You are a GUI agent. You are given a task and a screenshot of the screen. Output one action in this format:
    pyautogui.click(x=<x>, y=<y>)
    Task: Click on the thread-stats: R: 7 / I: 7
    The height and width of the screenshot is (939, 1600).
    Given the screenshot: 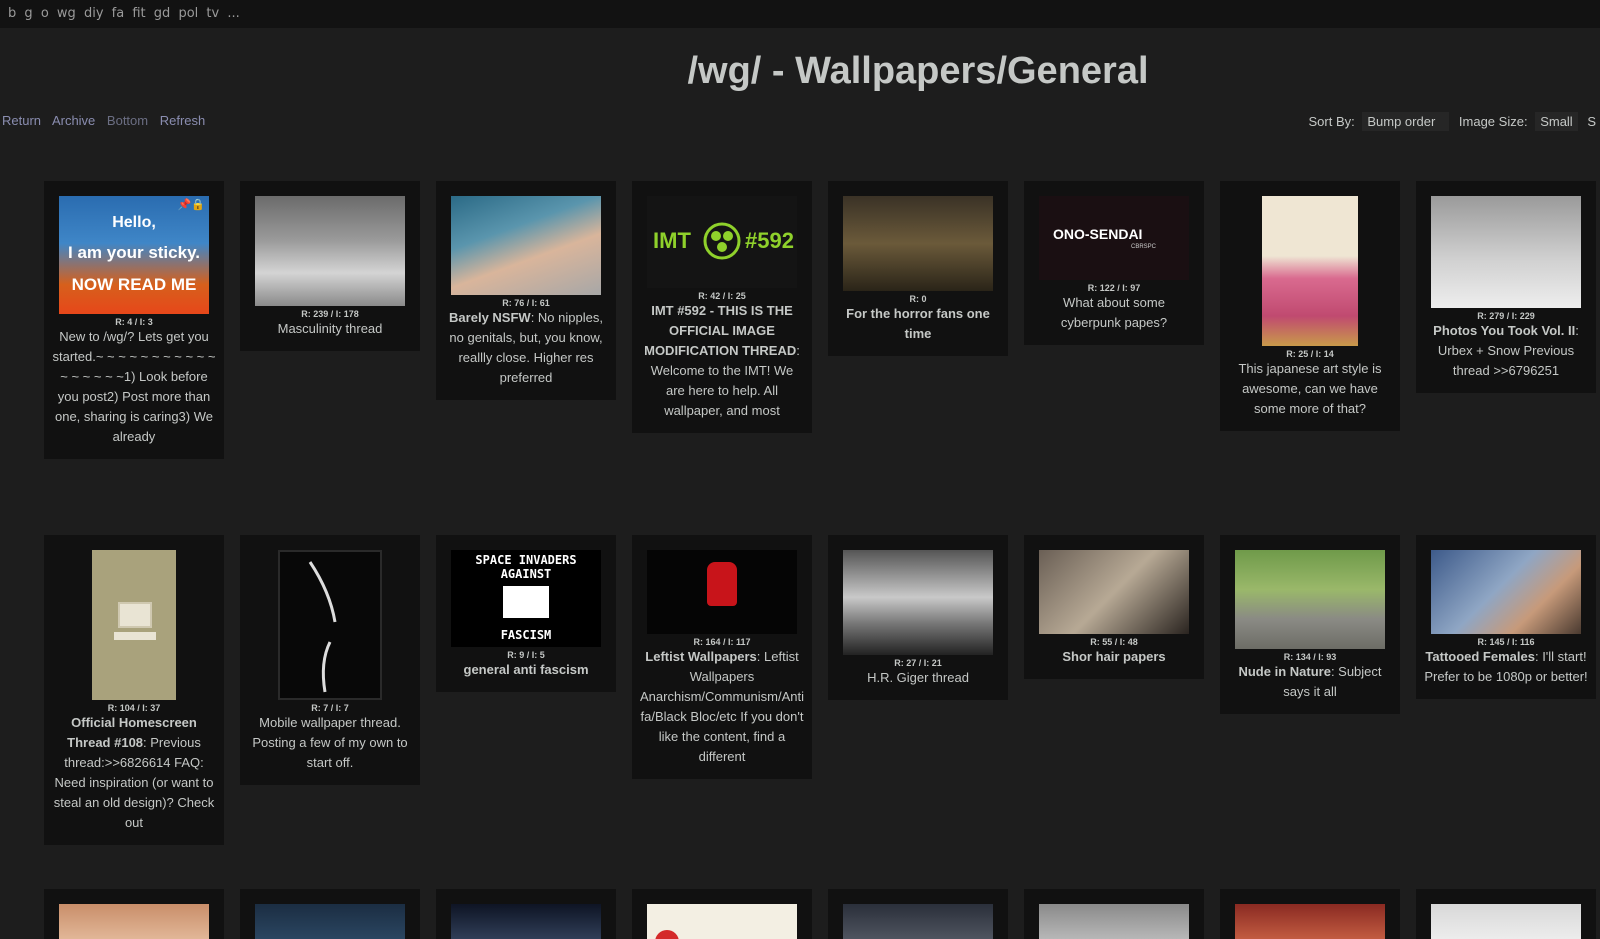 What is the action you would take?
    pyautogui.click(x=330, y=708)
    